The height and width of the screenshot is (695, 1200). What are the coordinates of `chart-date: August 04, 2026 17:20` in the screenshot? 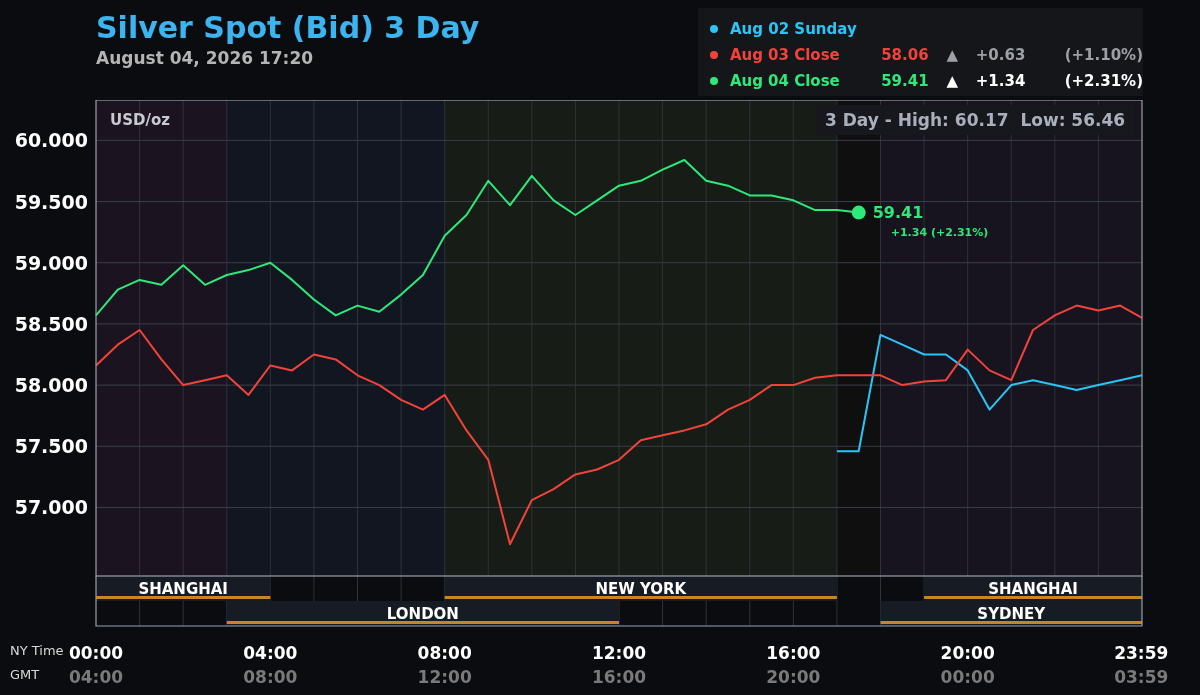 It's located at (205, 58).